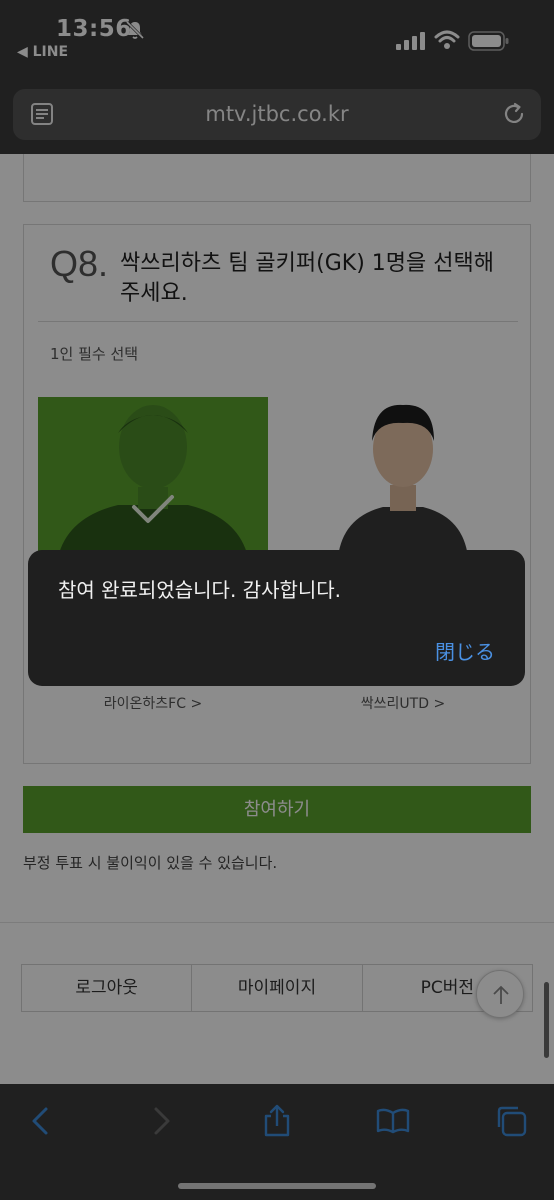 The height and width of the screenshot is (1200, 554). I want to click on alert-message: 참여 완료되었습니다. 감사합니다., so click(200, 590).